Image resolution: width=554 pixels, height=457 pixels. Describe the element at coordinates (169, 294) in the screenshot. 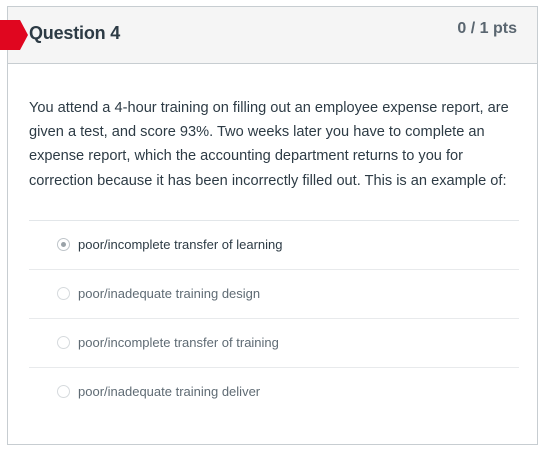

I see `answer-label: poor/inadequate training design` at that location.